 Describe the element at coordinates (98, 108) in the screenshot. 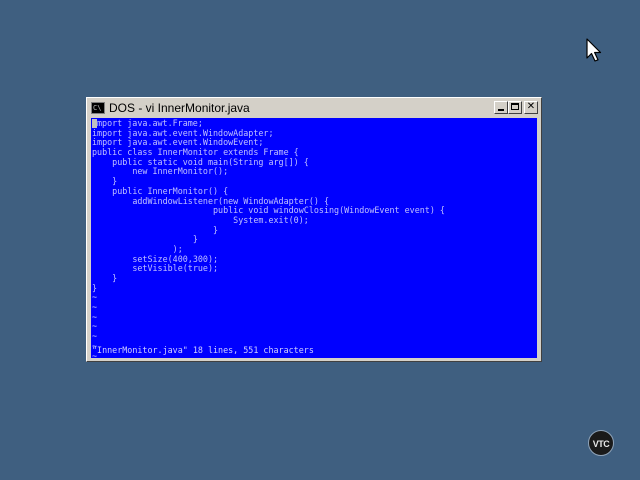

I see `dos-prompt-icon: C\` at that location.